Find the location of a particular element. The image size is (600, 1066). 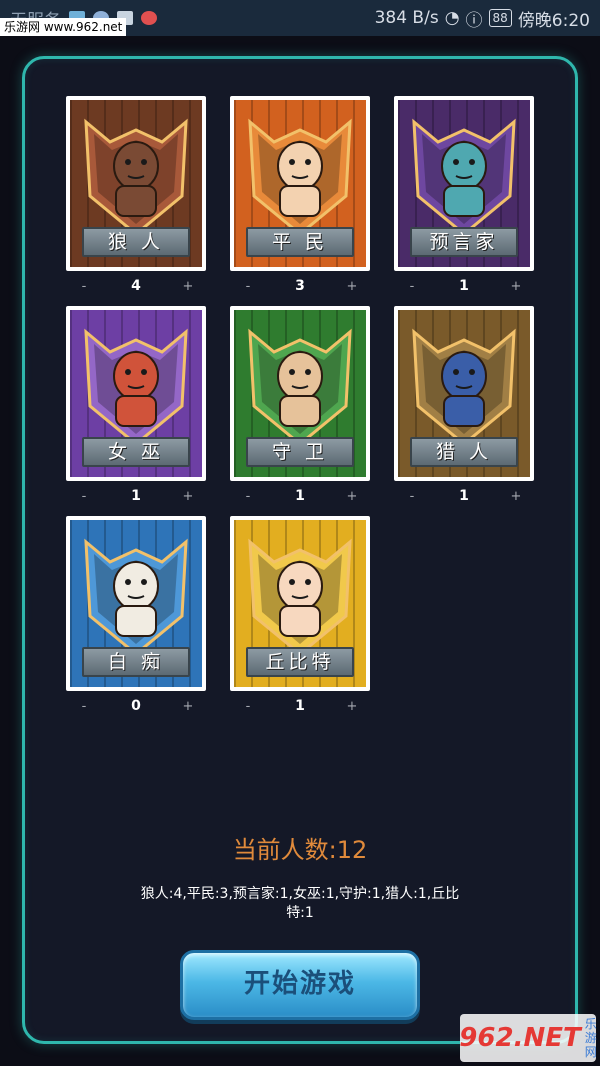

role-card-cupid: 丘比特 is located at coordinates (300, 603).